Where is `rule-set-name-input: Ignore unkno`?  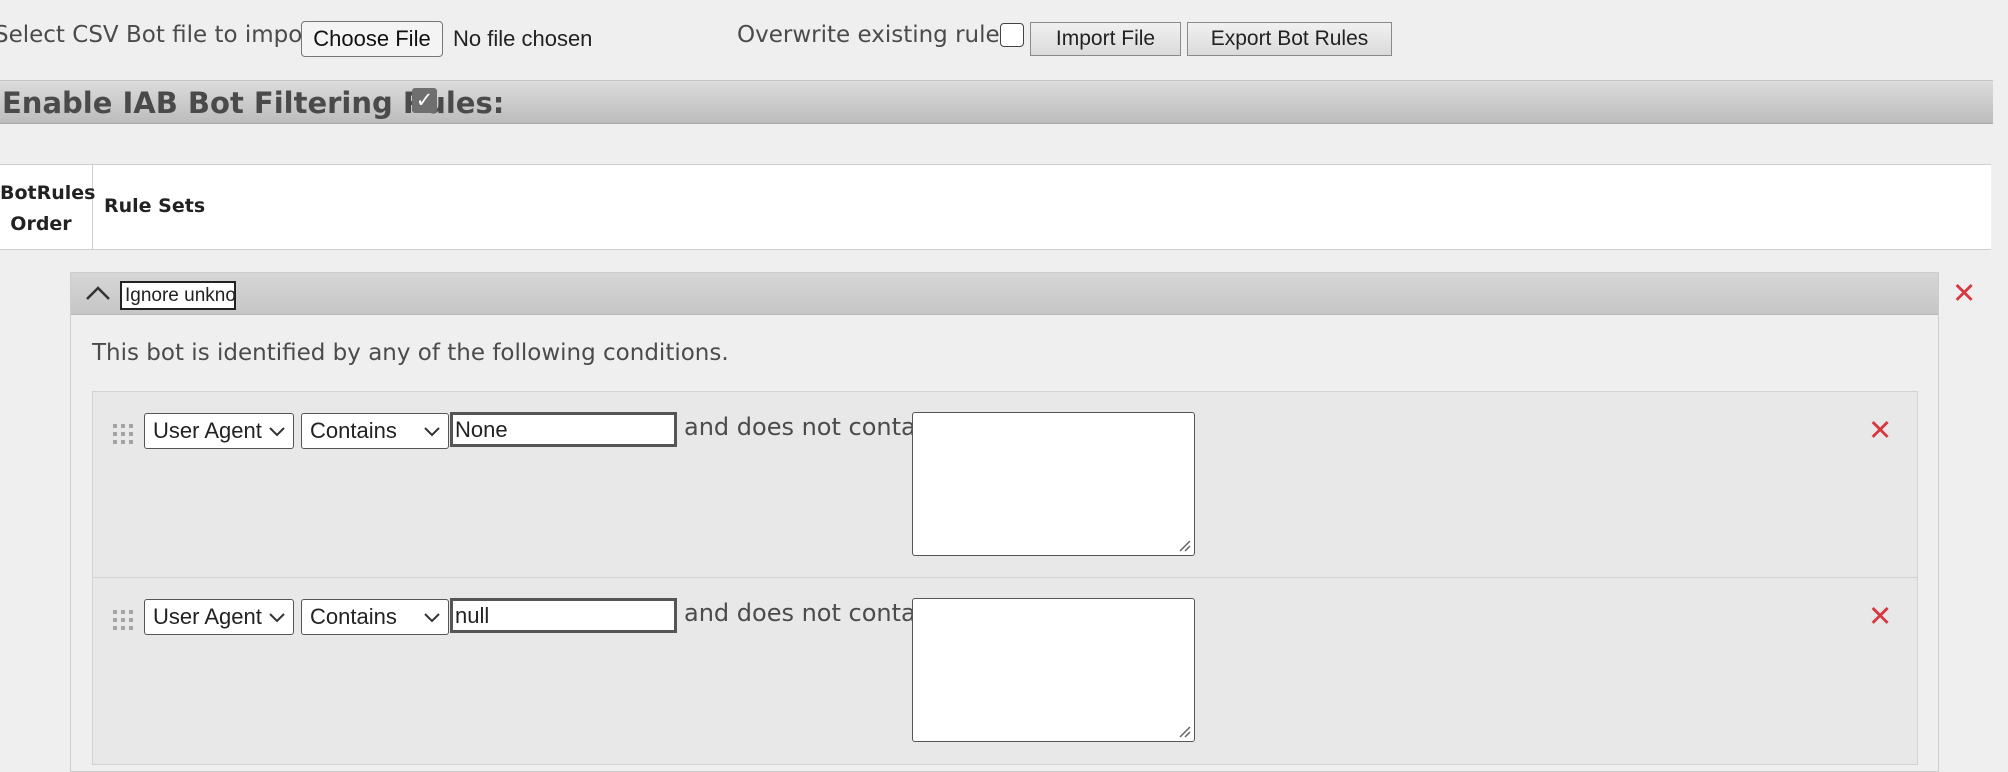
rule-set-name-input: Ignore unkno is located at coordinates (178, 295).